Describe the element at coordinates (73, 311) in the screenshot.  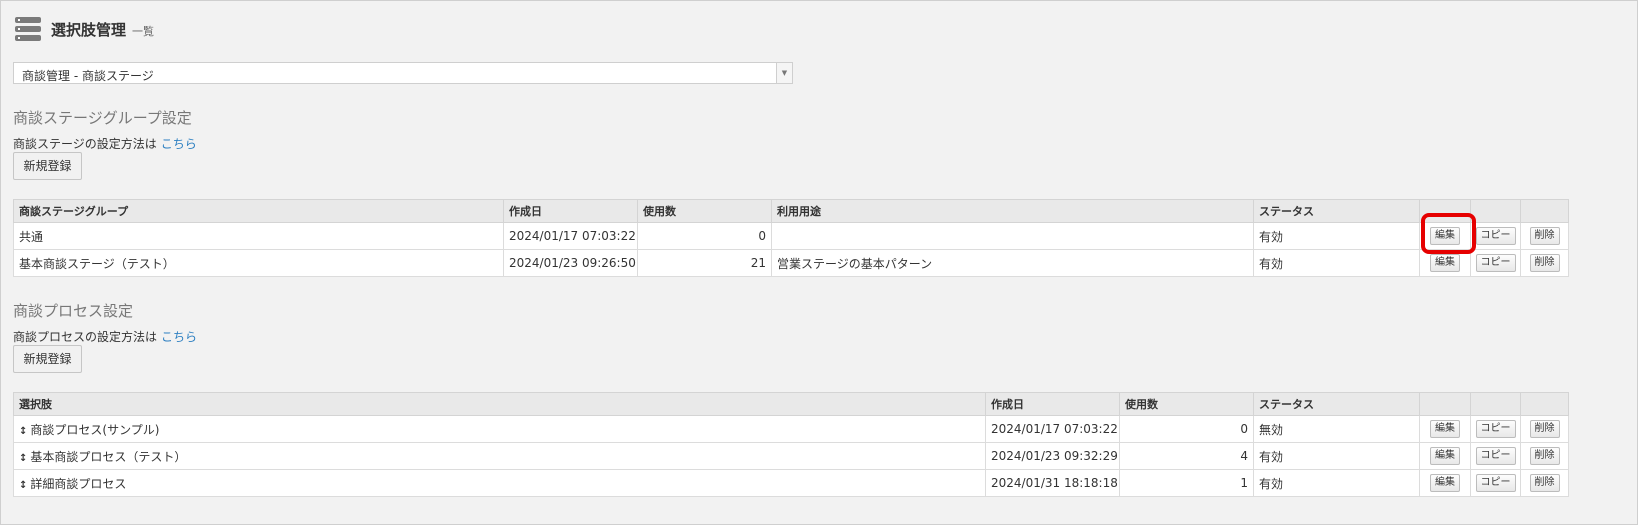
I see `process-section-title: 商談プロセス設定` at that location.